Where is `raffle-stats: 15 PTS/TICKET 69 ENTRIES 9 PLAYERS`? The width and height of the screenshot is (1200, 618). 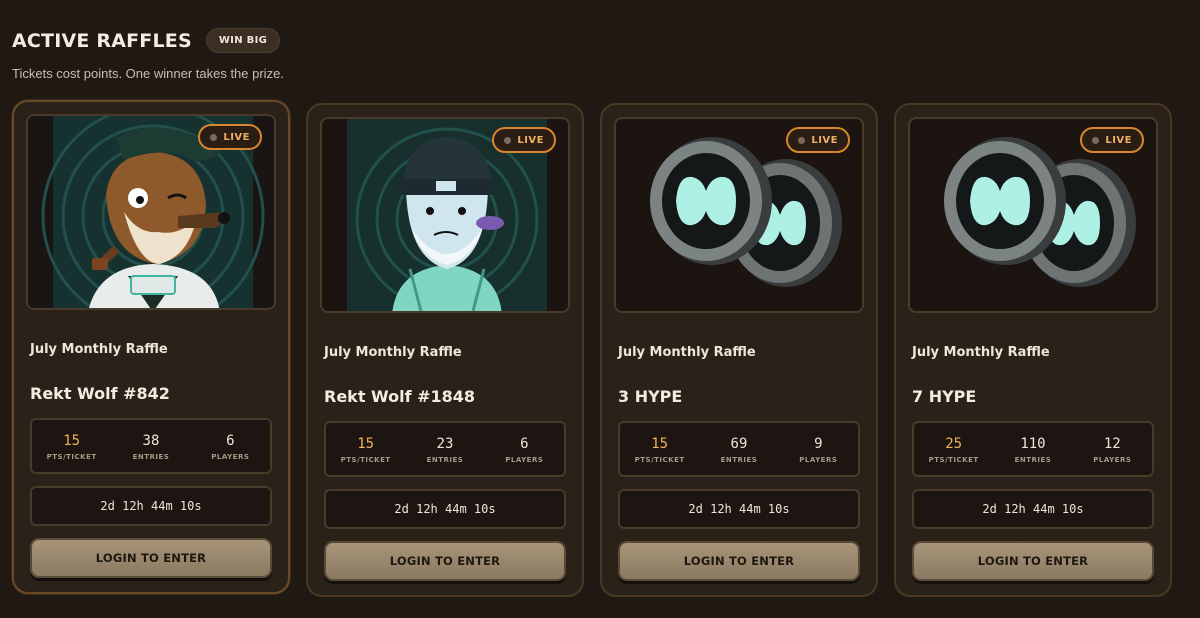
raffle-stats: 15 PTS/TICKET 69 ENTRIES 9 PLAYERS is located at coordinates (739, 449).